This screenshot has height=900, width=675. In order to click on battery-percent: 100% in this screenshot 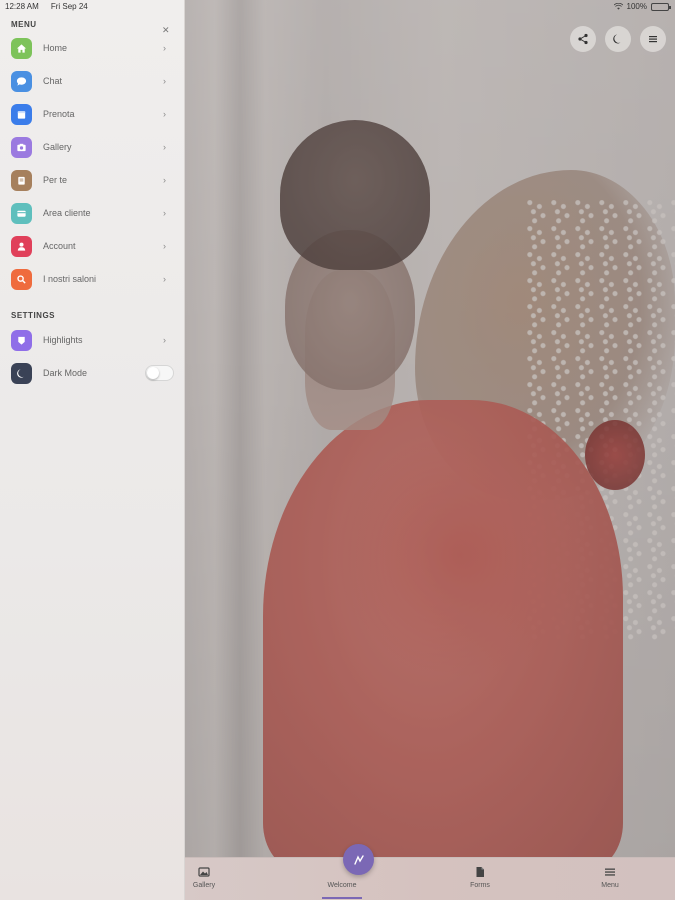, I will do `click(636, 6)`.